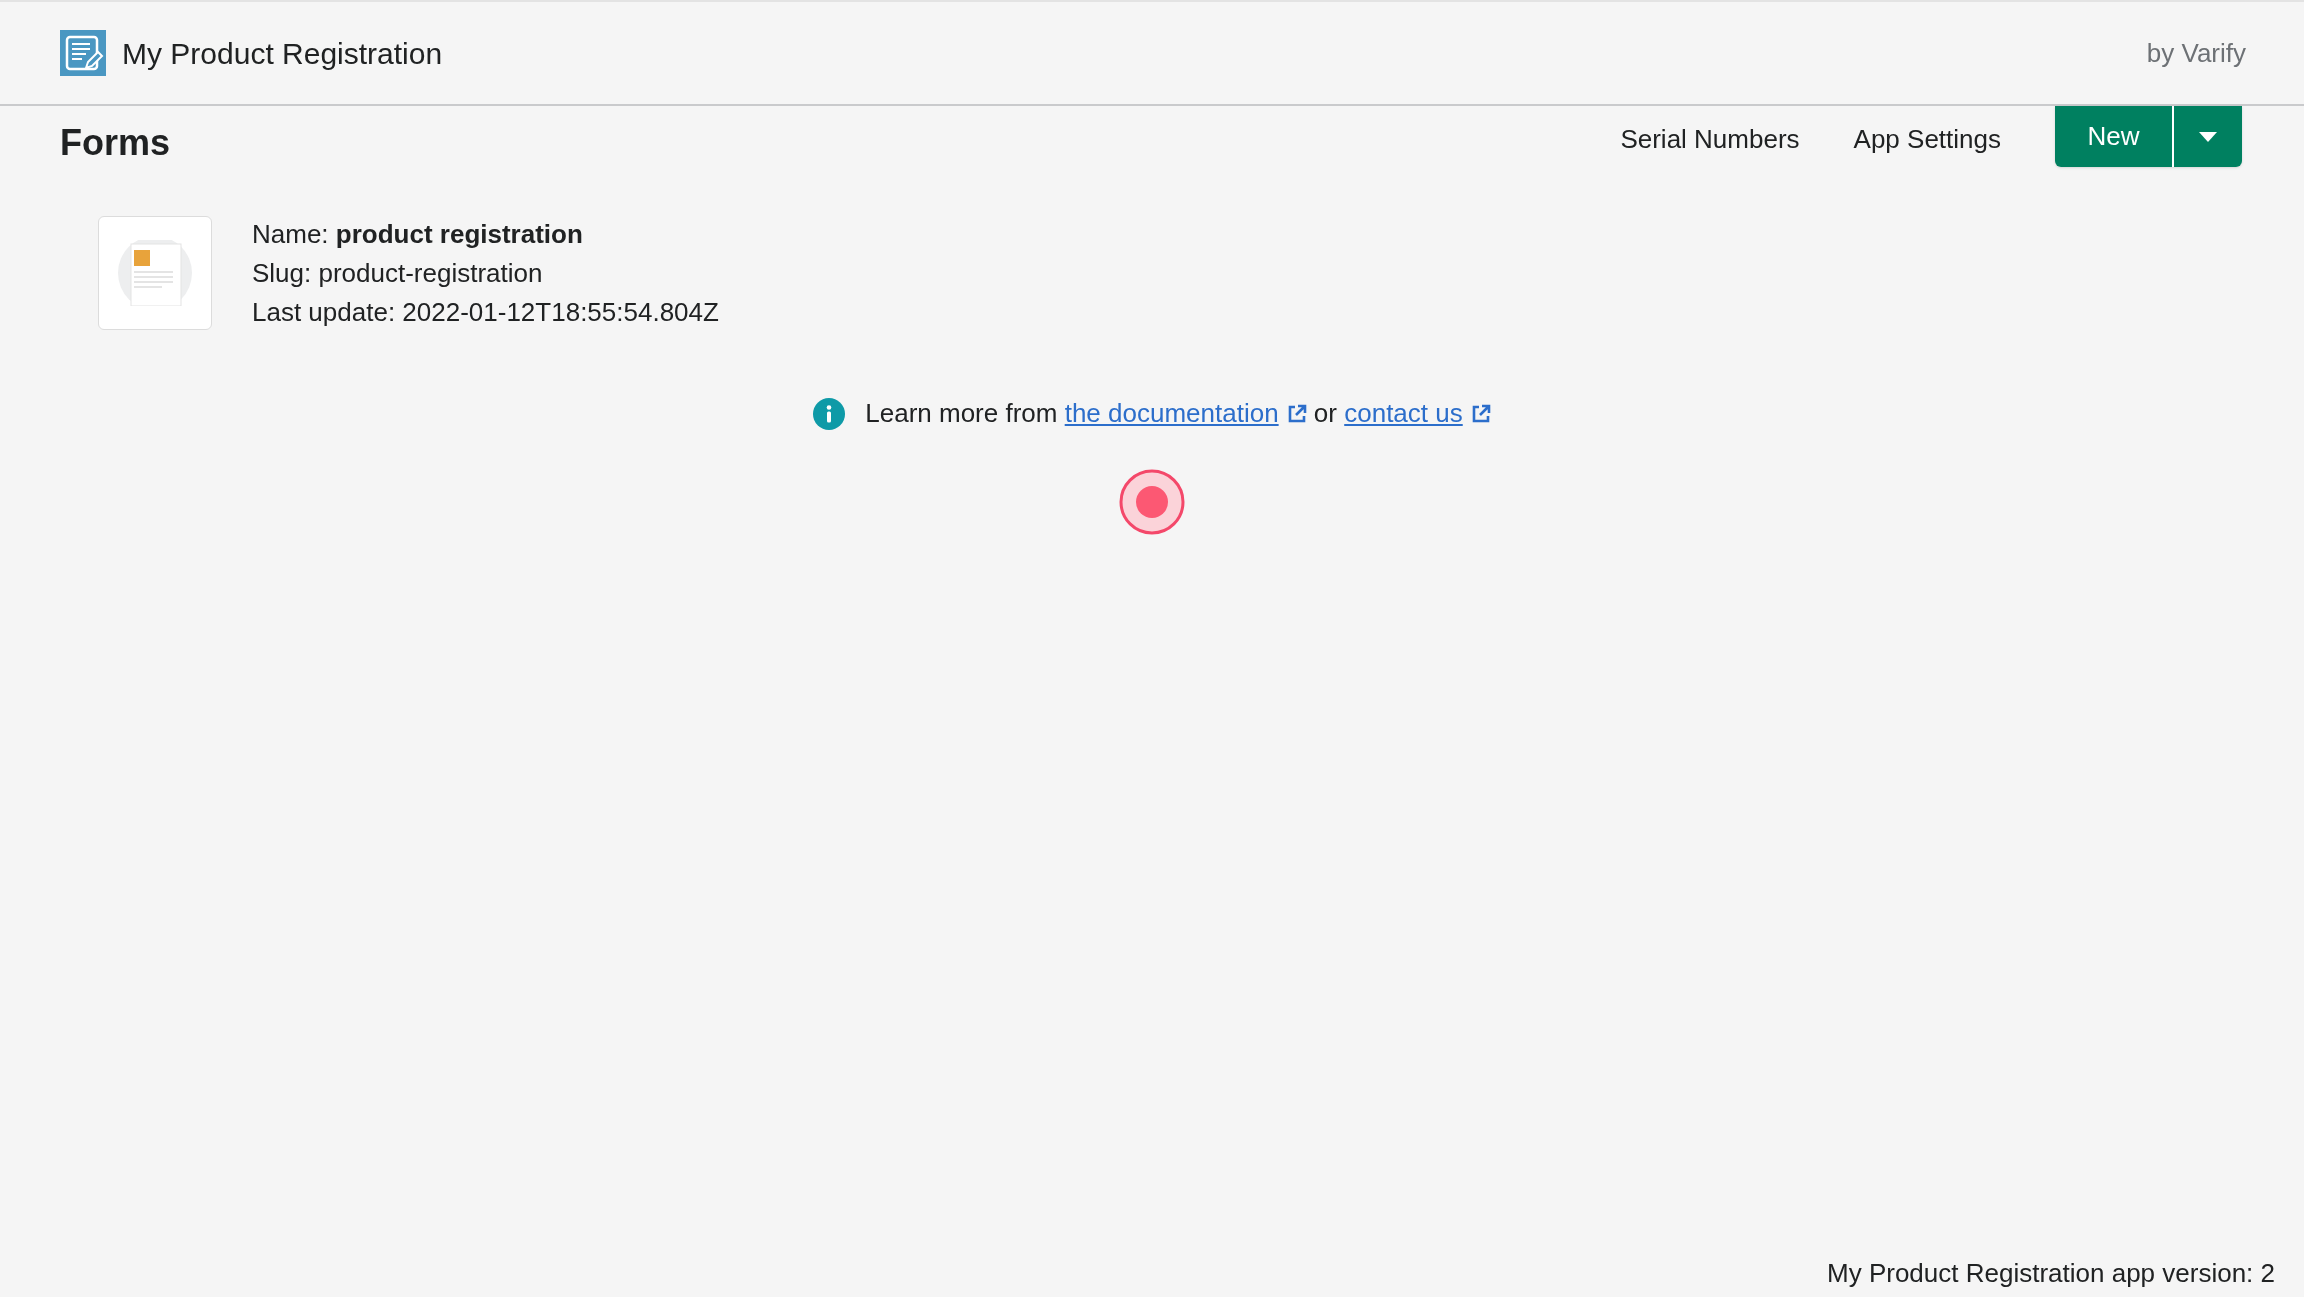 This screenshot has width=2304, height=1297. Describe the element at coordinates (1927, 139) in the screenshot. I see `nav-link: App Settings` at that location.